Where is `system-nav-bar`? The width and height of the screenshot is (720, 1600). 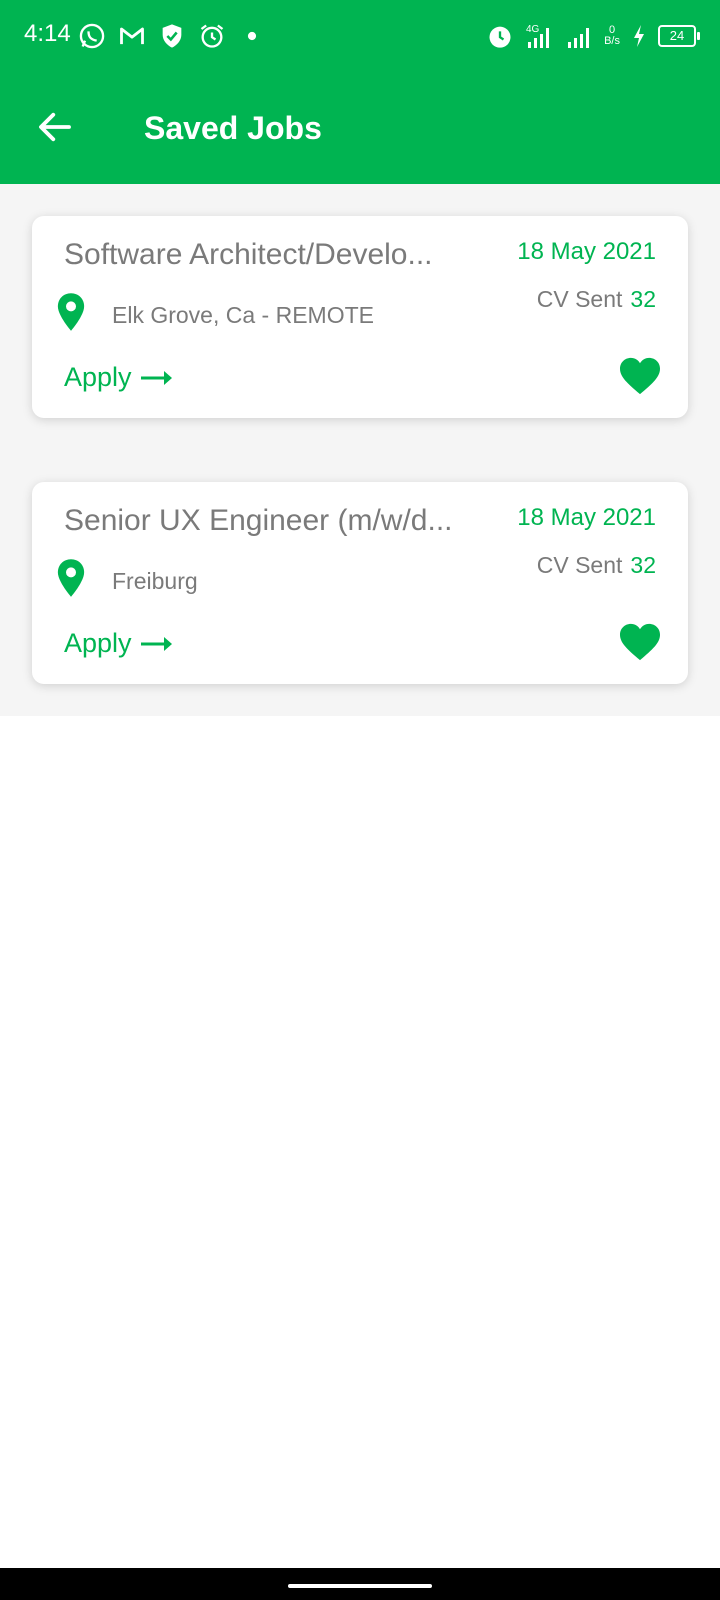
system-nav-bar is located at coordinates (360, 1584).